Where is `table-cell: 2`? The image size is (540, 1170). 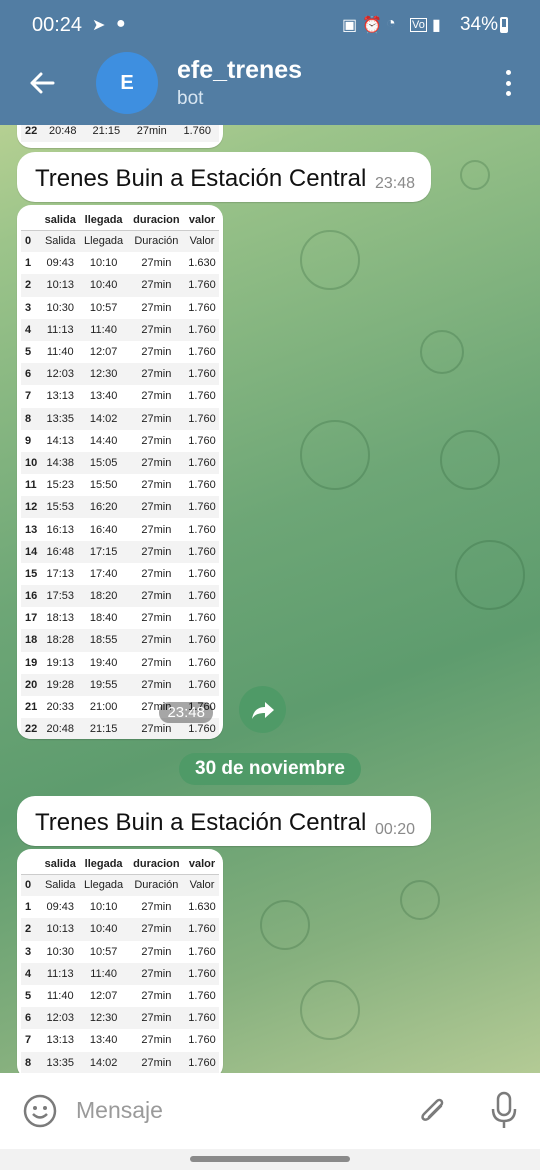
table-cell: 2 is located at coordinates (31, 929).